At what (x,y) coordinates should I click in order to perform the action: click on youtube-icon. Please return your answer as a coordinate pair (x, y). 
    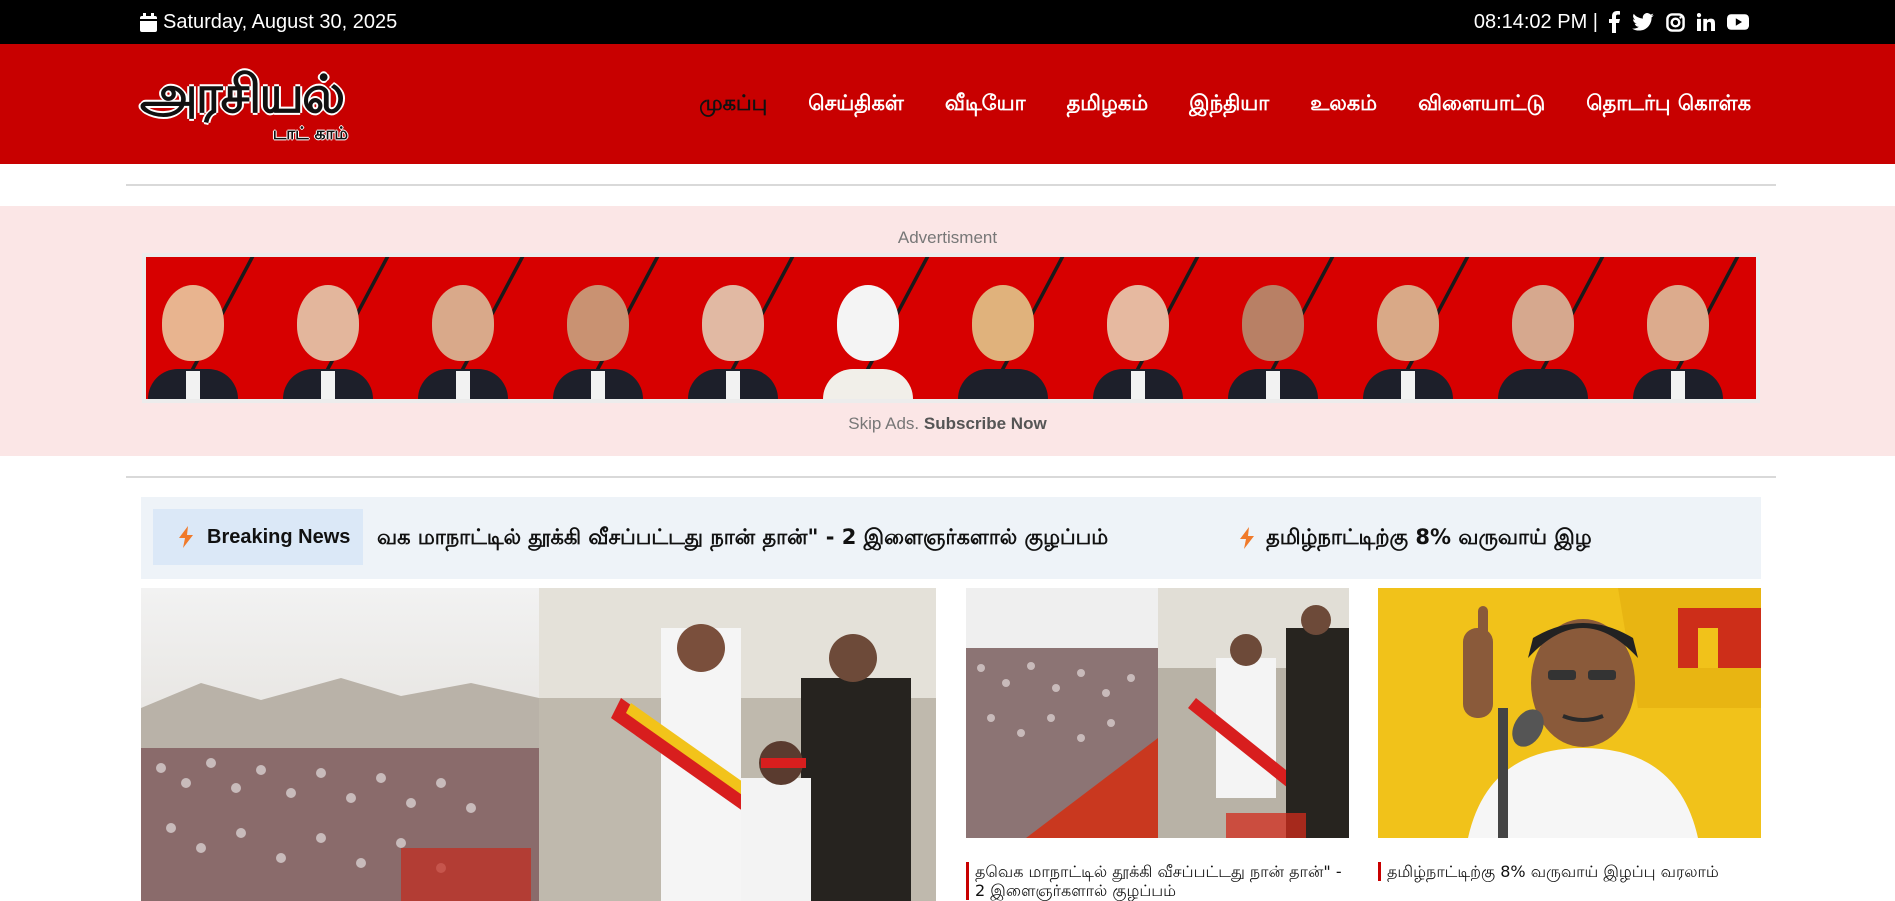
    Looking at the image, I should click on (1738, 22).